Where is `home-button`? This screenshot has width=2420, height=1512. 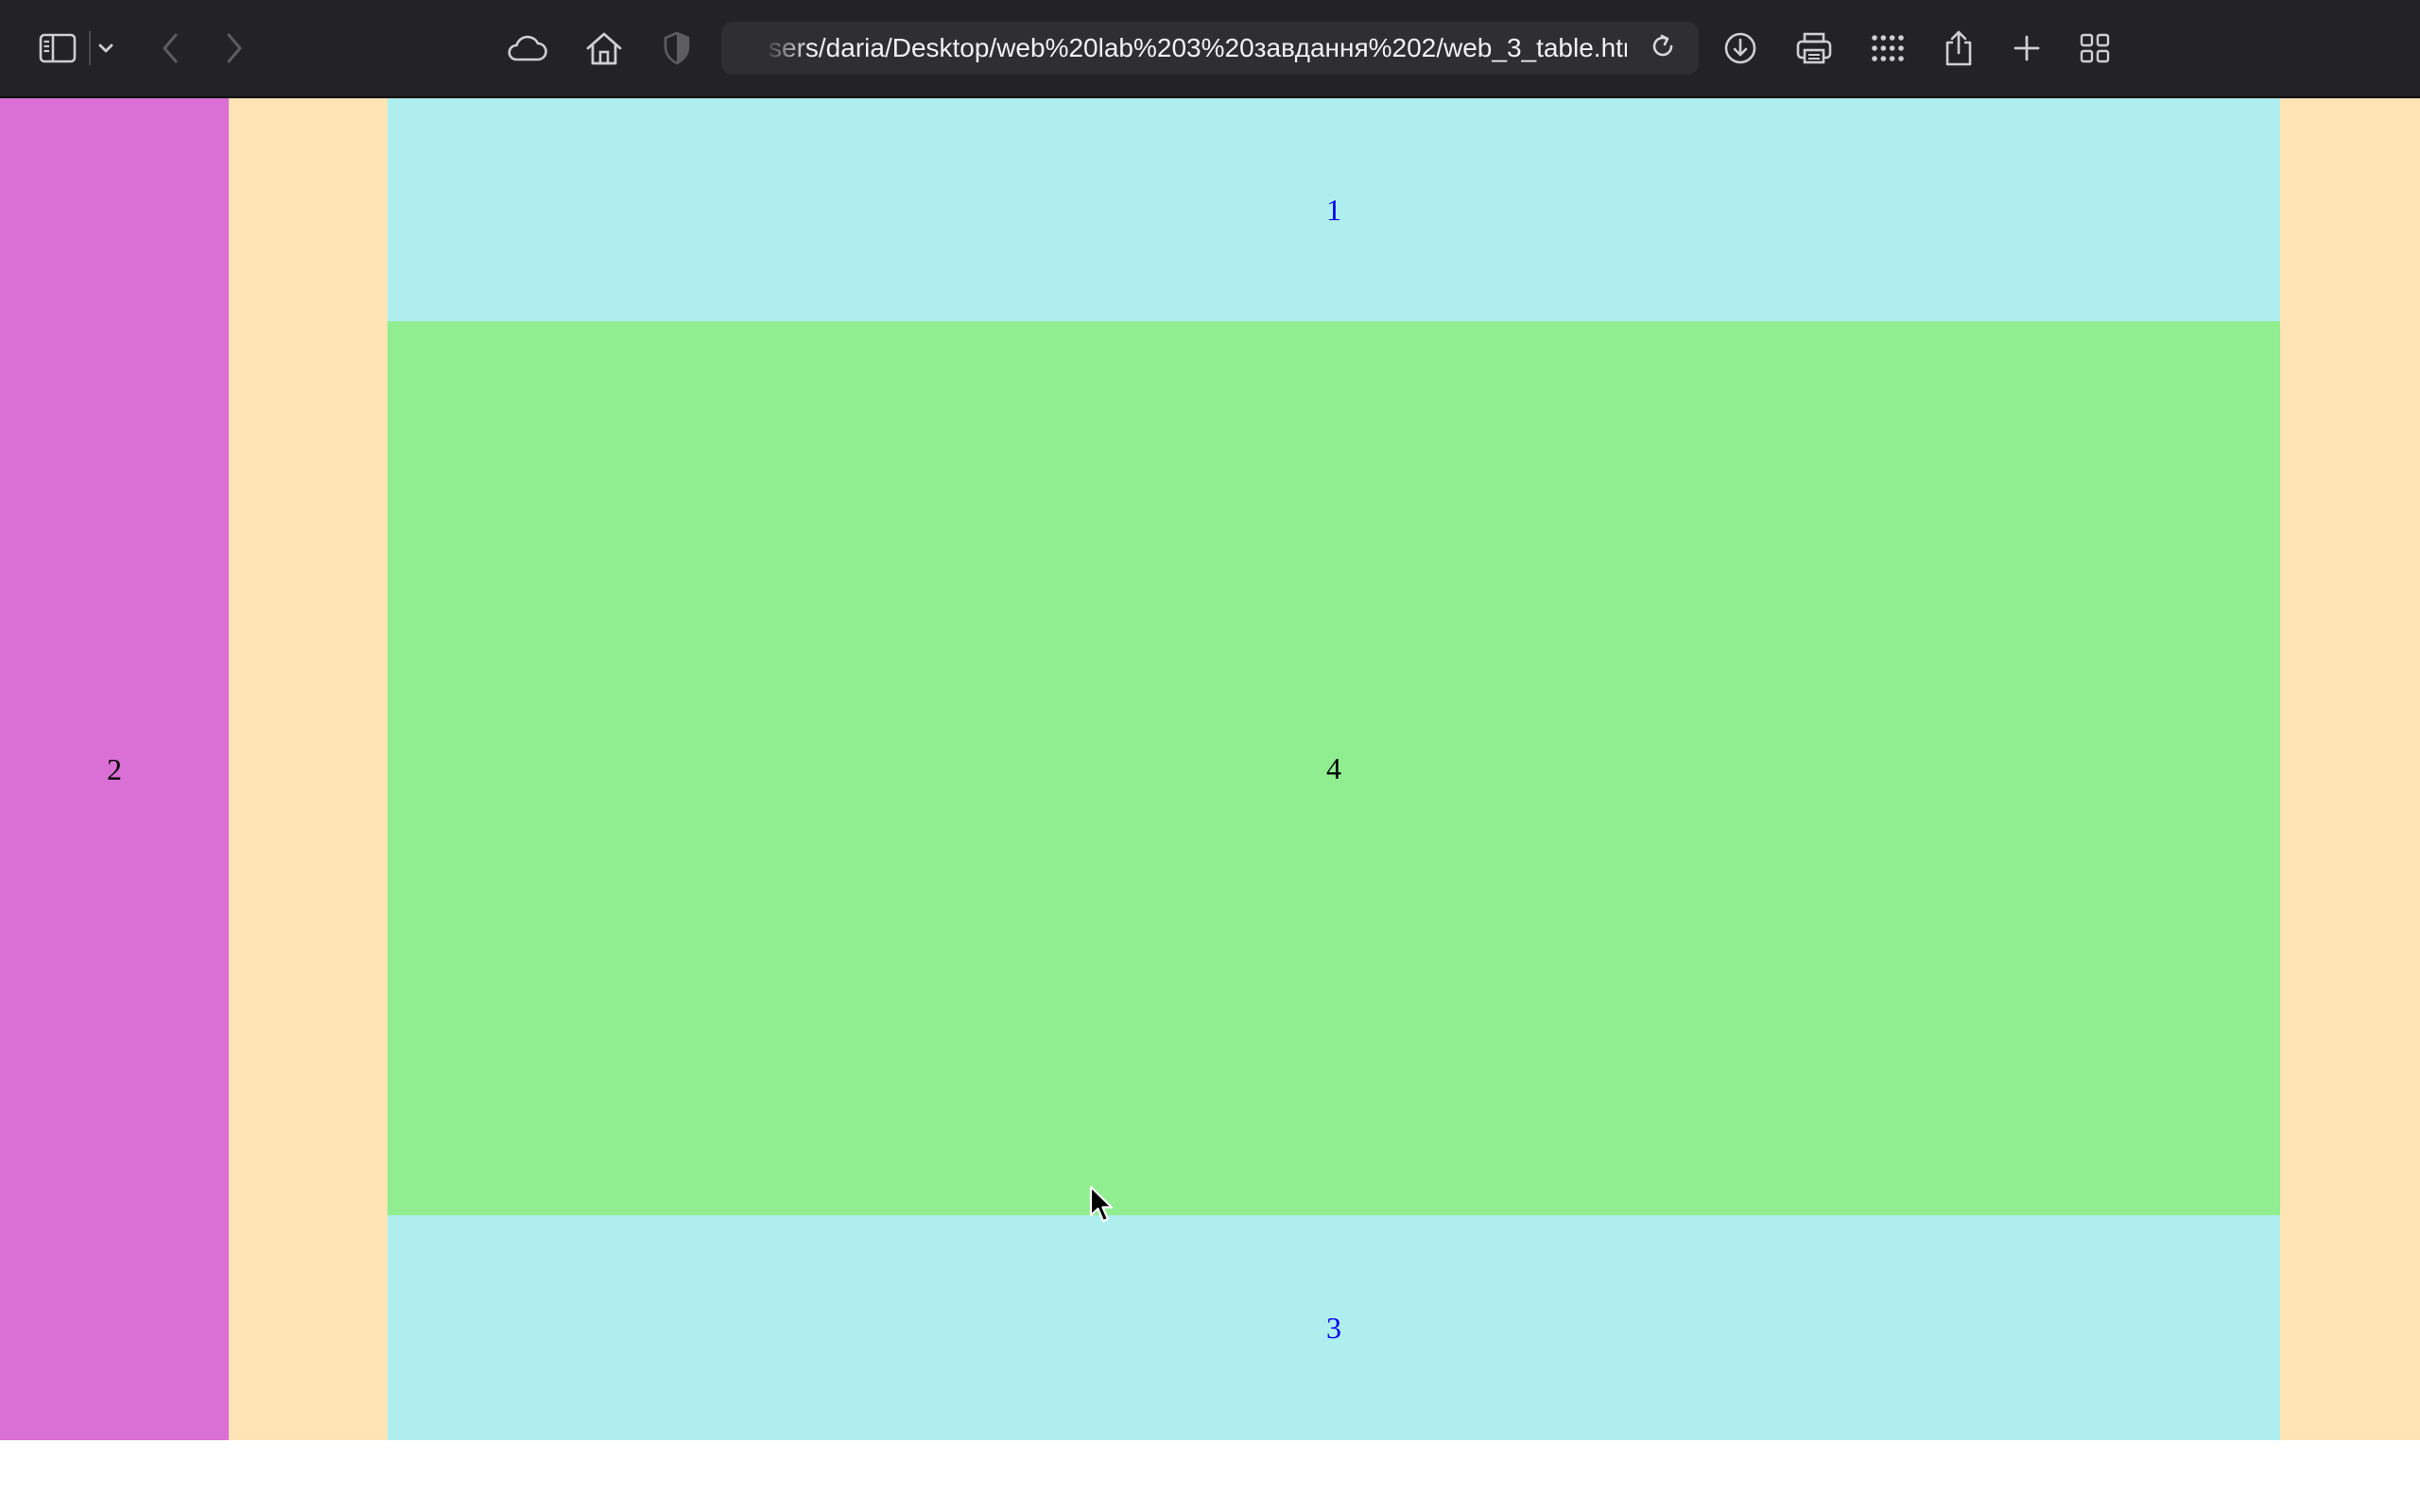
home-button is located at coordinates (604, 48).